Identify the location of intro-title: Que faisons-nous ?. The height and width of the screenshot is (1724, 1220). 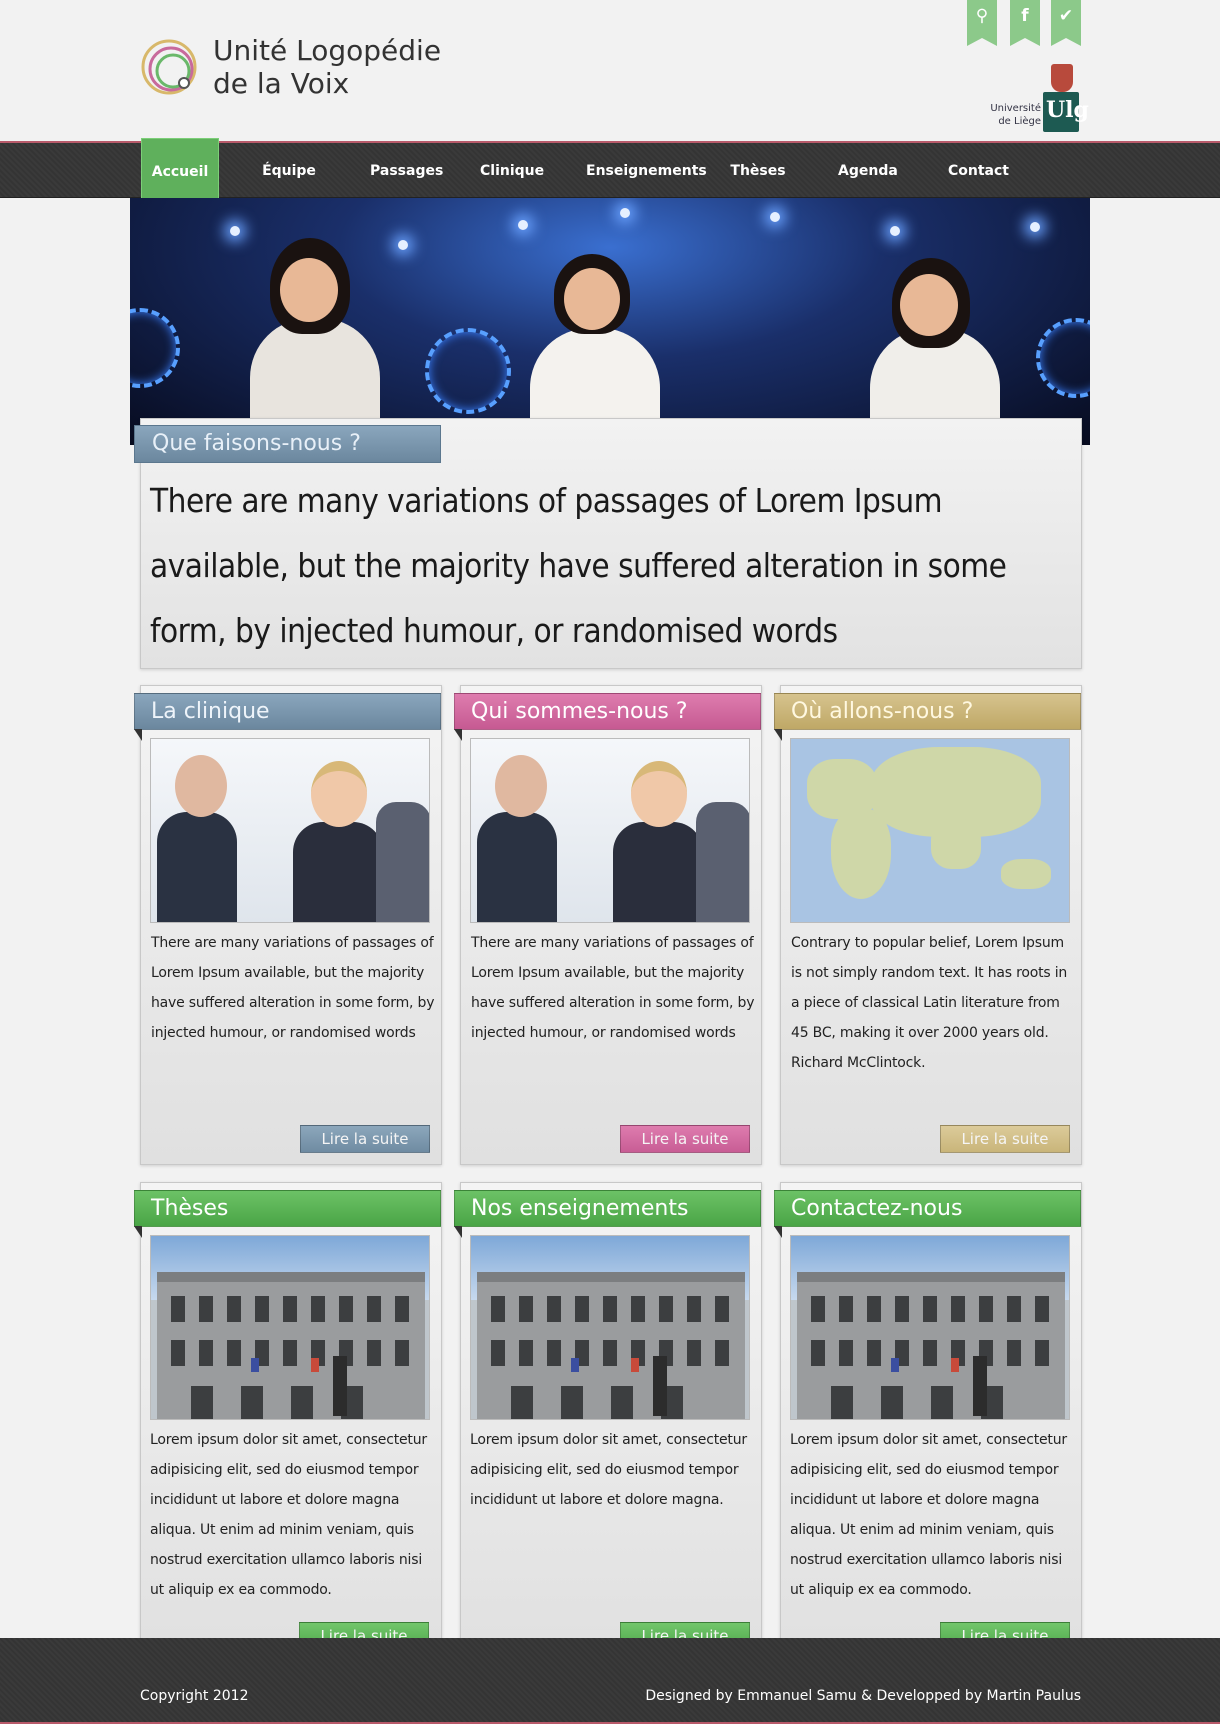
(287, 444).